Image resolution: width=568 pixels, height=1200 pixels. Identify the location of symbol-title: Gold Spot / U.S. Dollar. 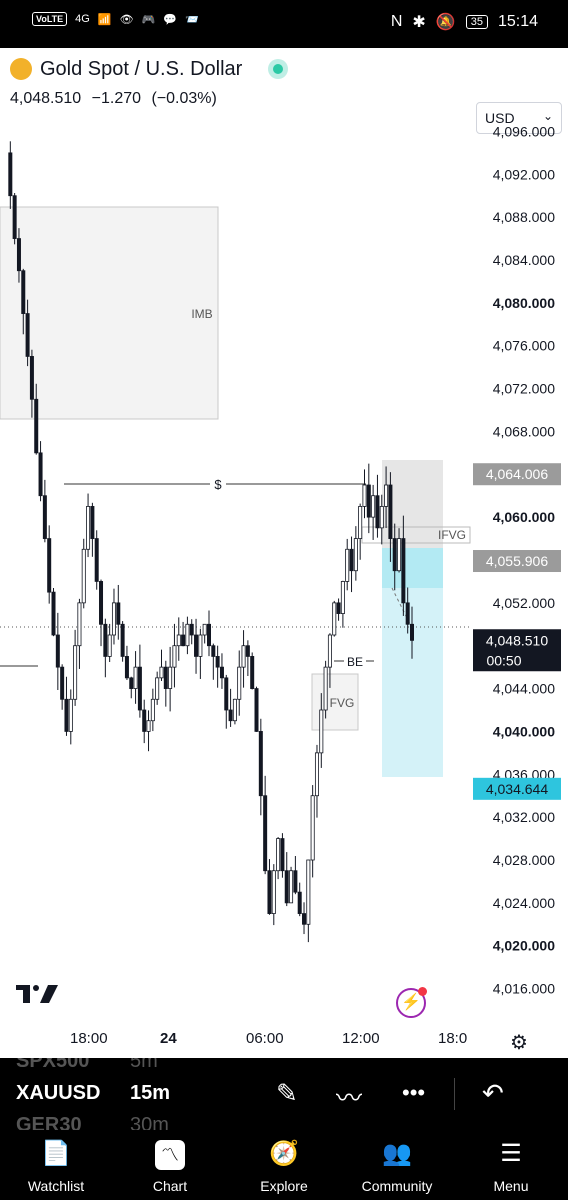
(141, 69).